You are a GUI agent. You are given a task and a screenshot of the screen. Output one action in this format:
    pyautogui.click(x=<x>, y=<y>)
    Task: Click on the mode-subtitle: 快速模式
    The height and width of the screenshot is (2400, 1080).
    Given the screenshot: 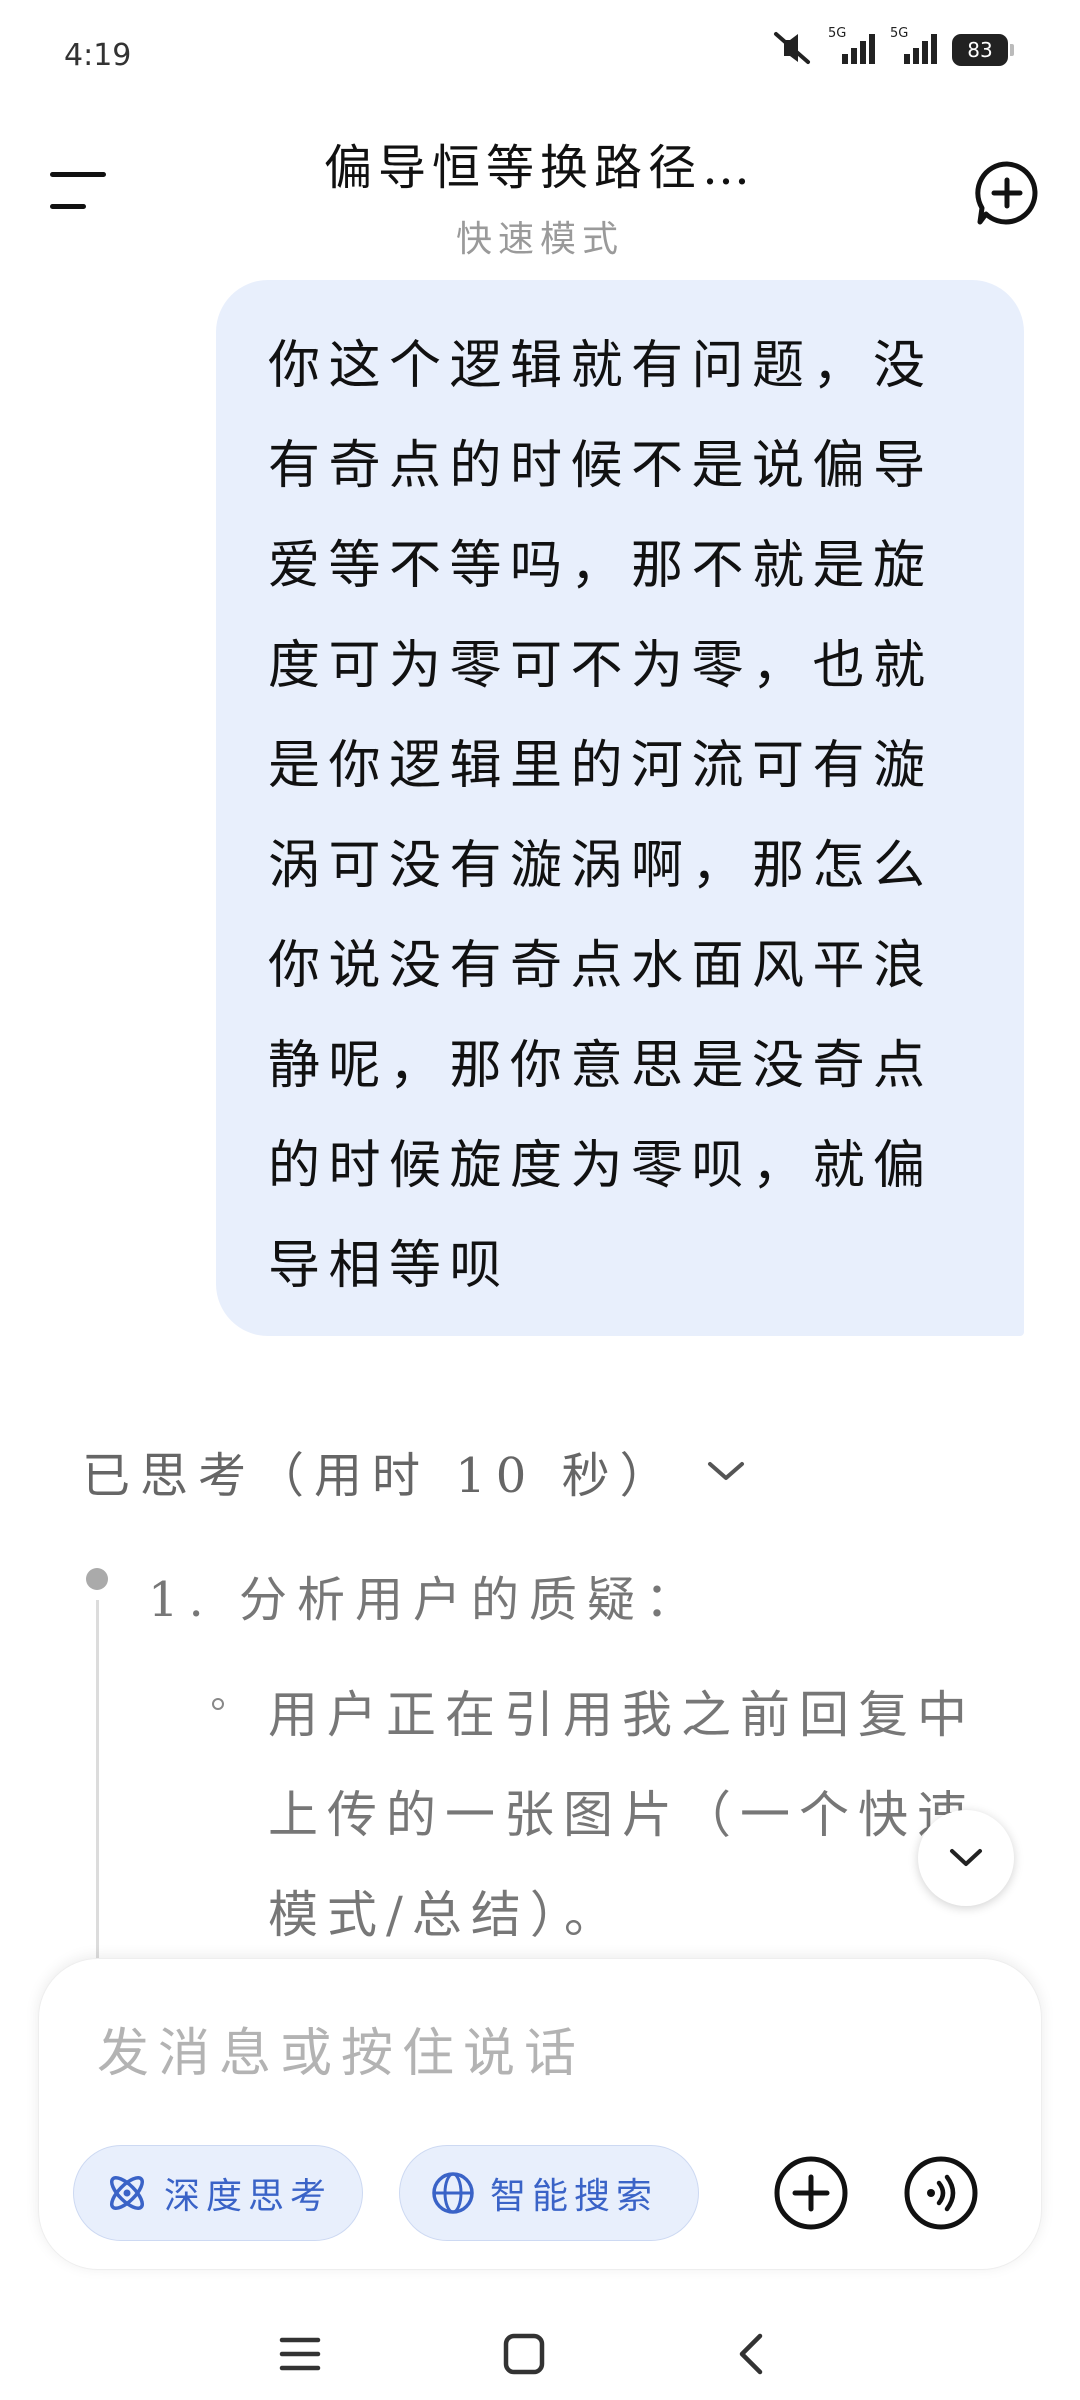 What is the action you would take?
    pyautogui.click(x=539, y=239)
    